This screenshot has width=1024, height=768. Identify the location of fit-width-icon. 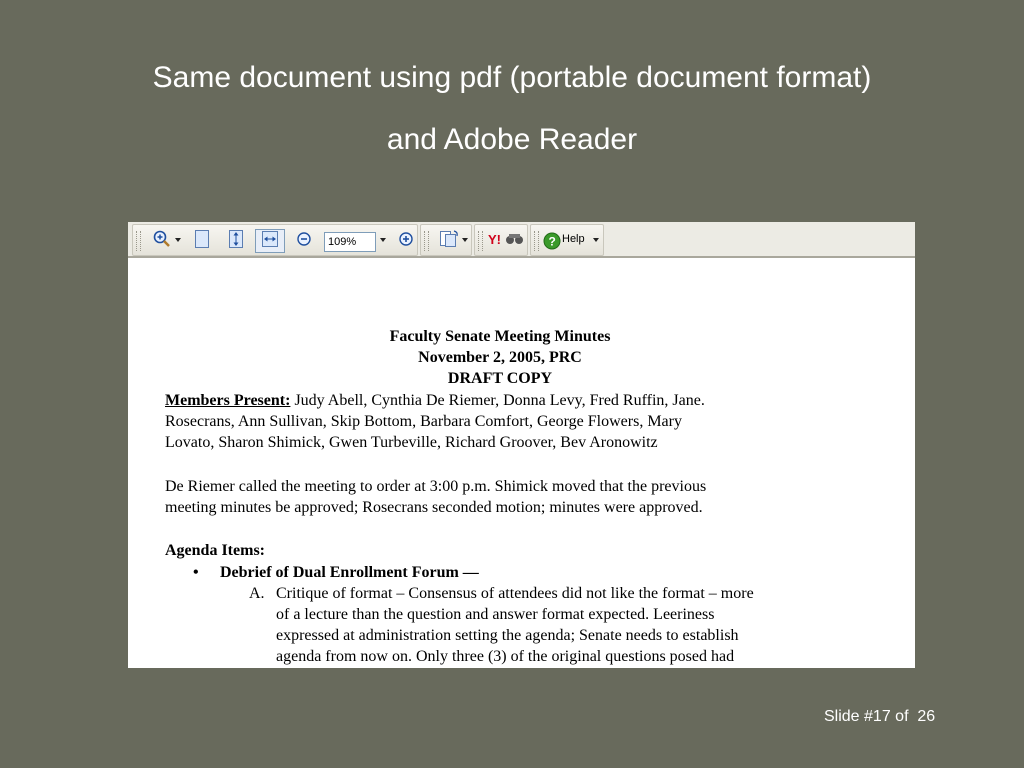
(270, 241).